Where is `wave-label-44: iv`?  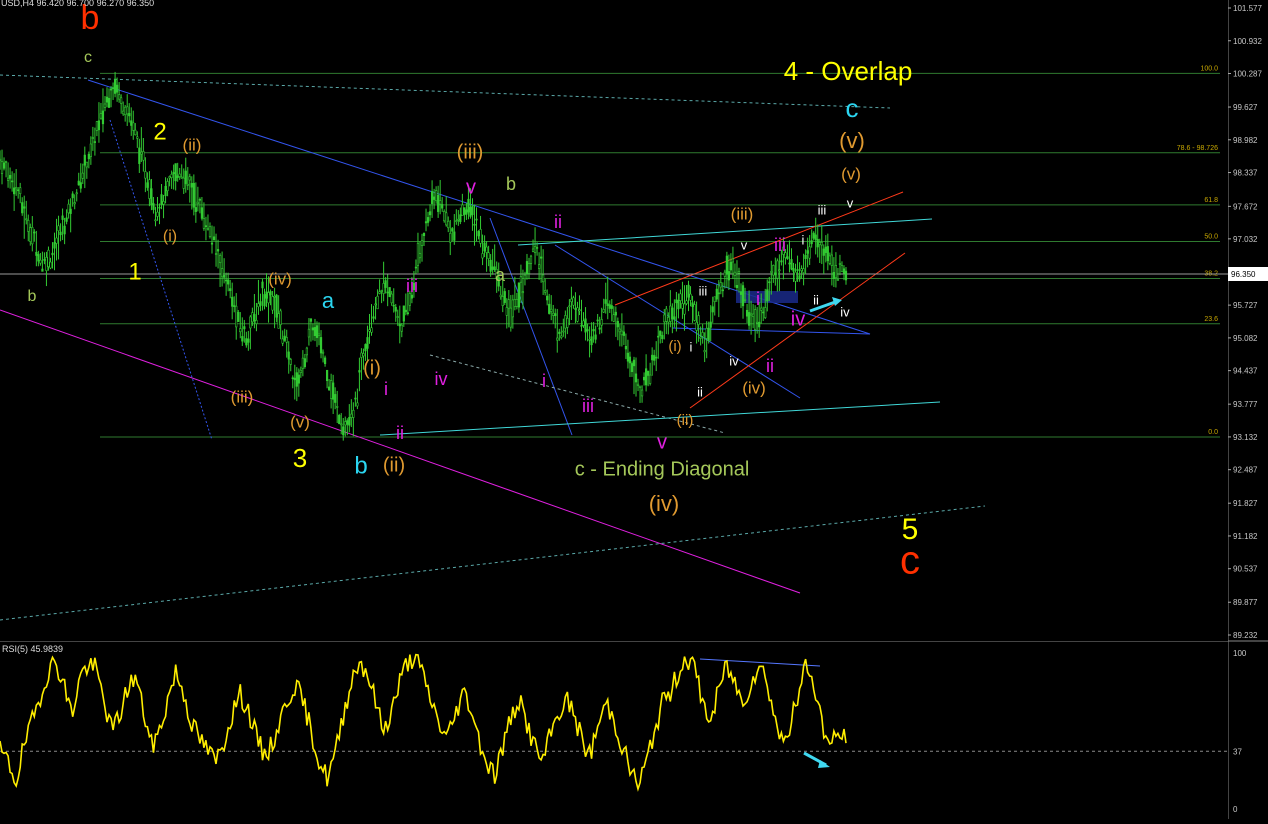 wave-label-44: iv is located at coordinates (845, 311).